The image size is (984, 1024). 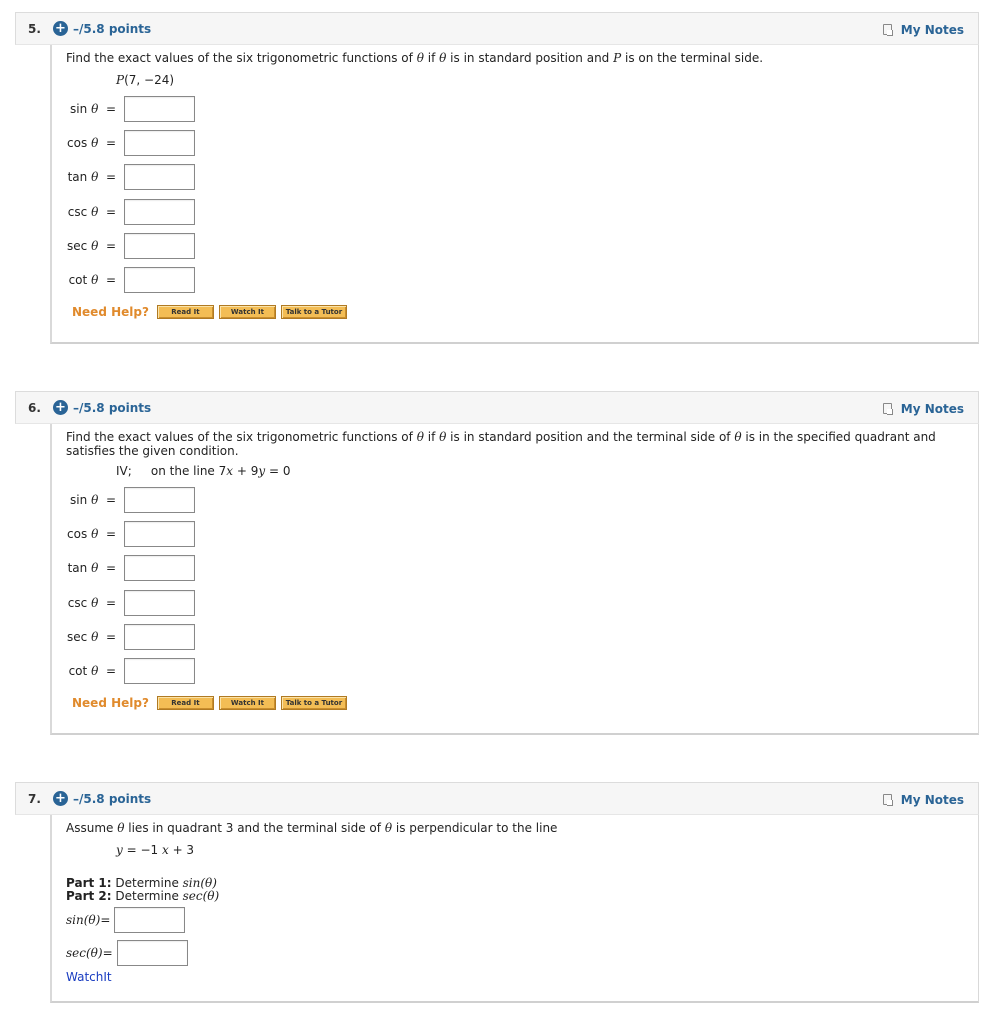 I want to click on question-number: 6., so click(x=34, y=407).